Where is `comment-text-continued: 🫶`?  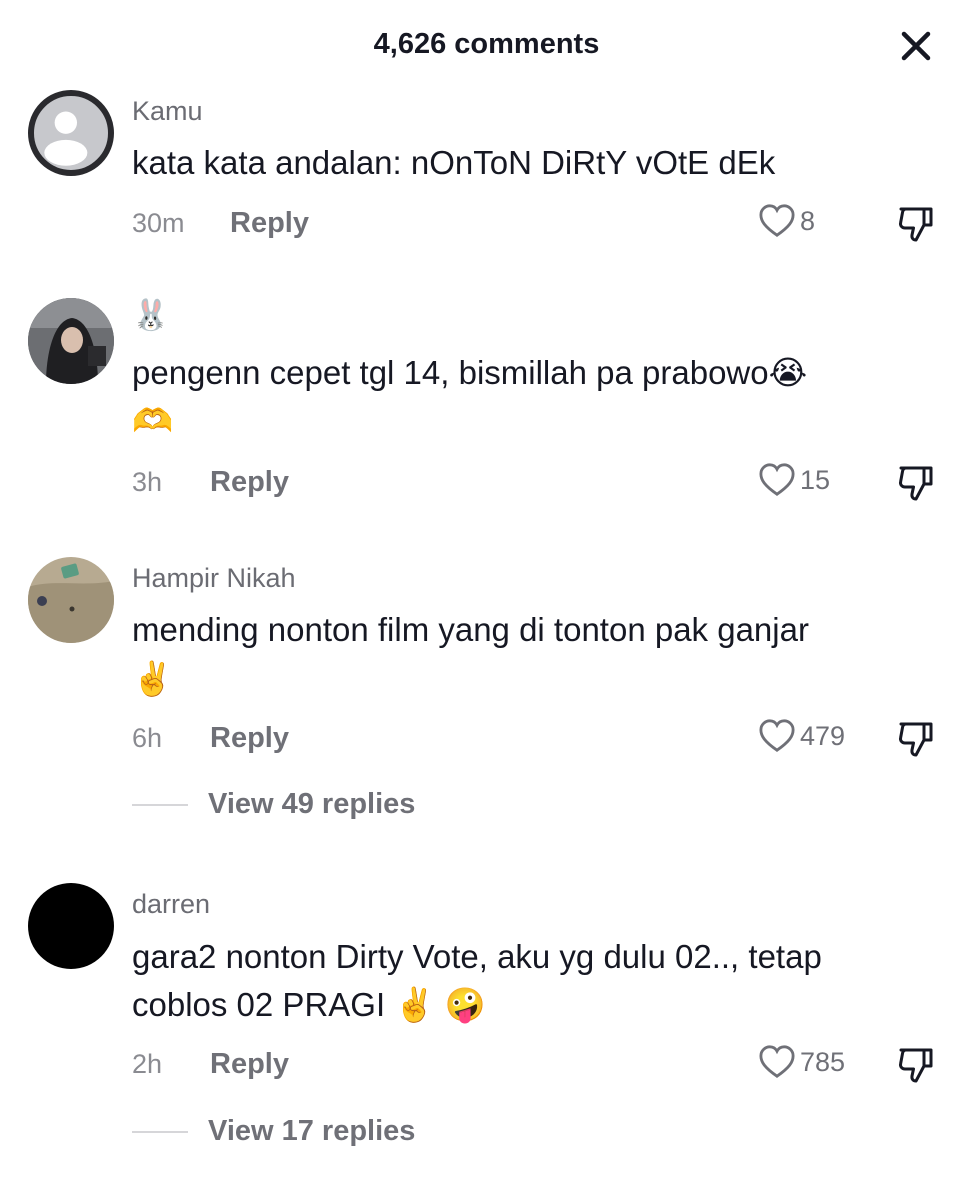
comment-text-continued: 🫶 is located at coordinates (153, 420).